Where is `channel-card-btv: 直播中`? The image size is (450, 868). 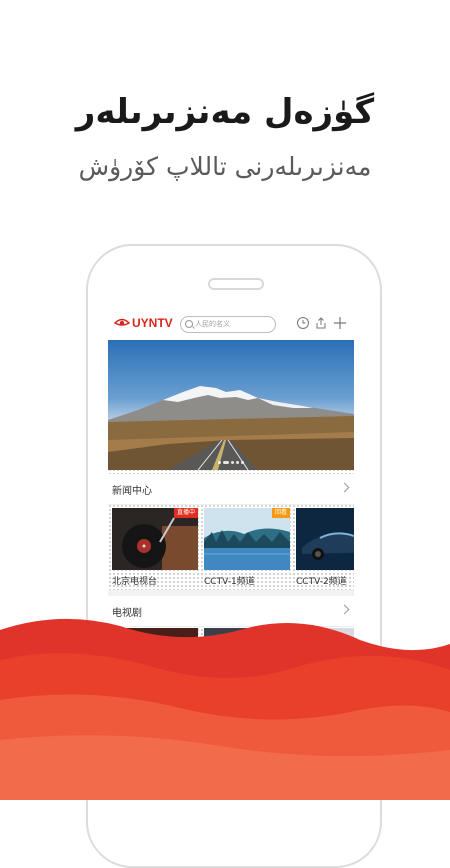 channel-card-btv: 直播中 is located at coordinates (155, 539).